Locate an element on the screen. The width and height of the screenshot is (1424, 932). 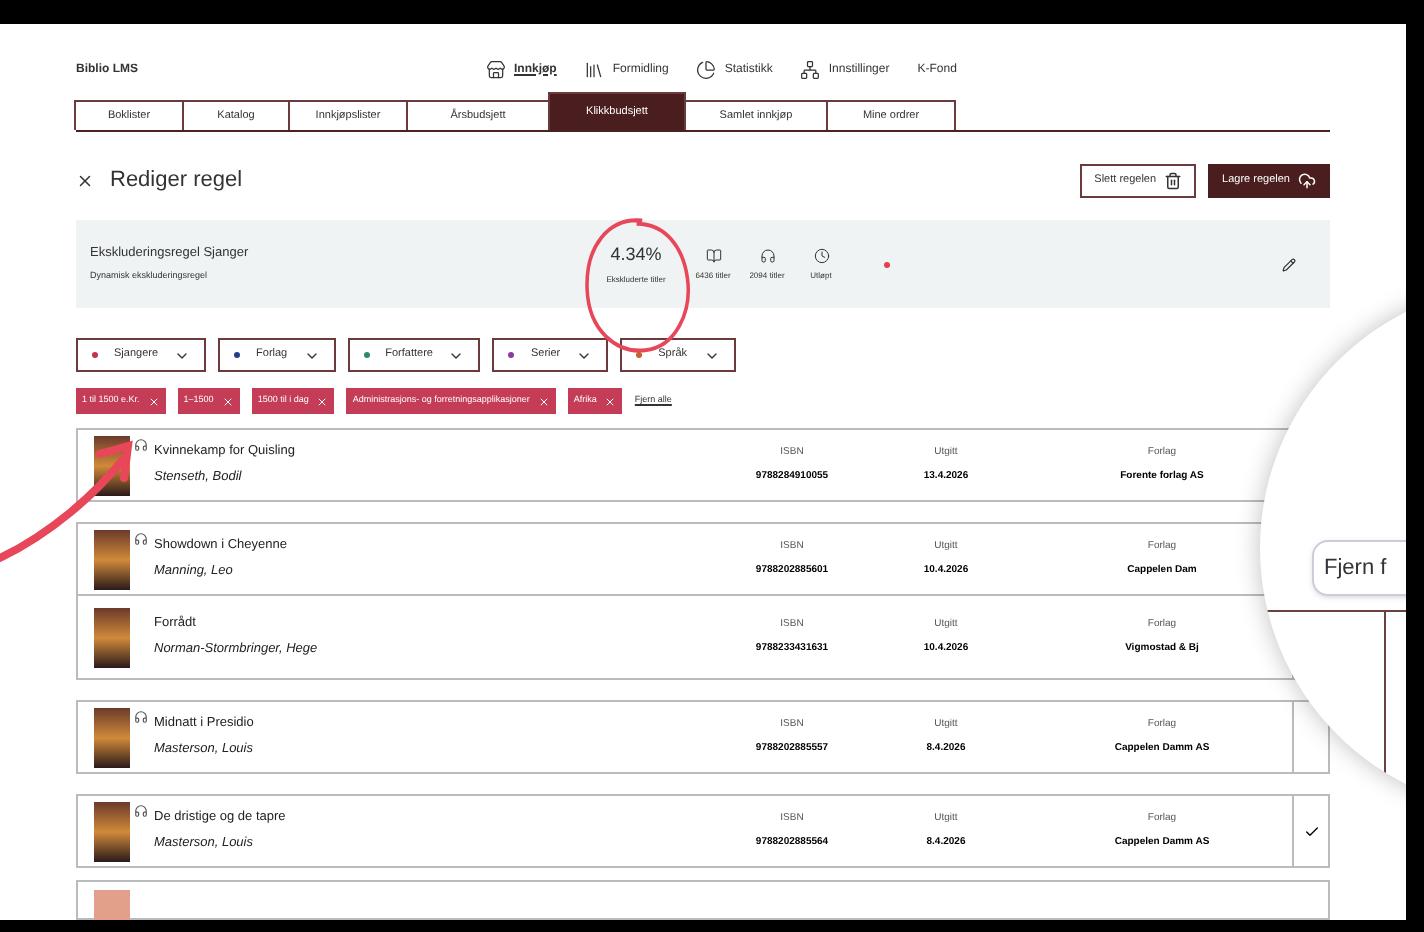
headphones-icon is located at coordinates (767, 255).